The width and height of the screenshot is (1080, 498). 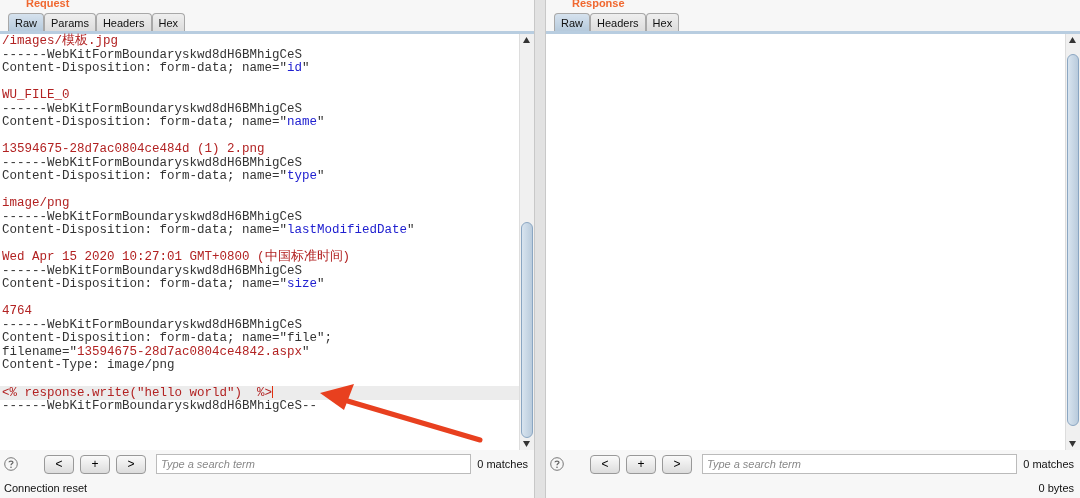 What do you see at coordinates (160, 406) in the screenshot?
I see `code-line: ------WebKitFormBoundaryskwd8dH6BMhigCeS--` at bounding box center [160, 406].